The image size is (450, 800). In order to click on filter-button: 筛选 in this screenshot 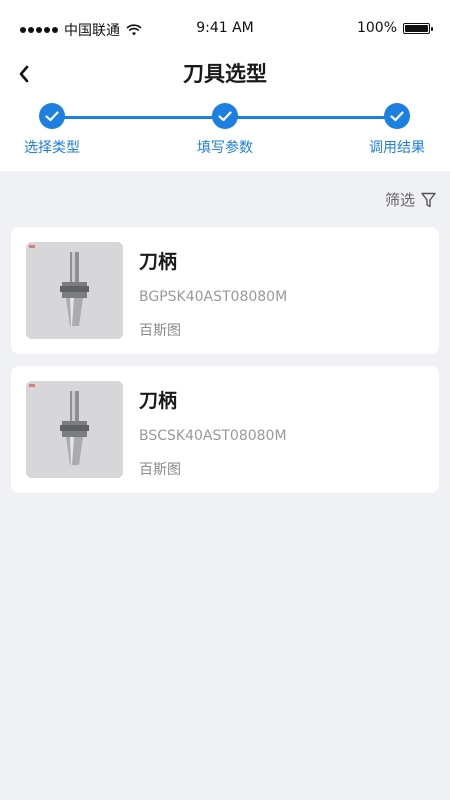, I will do `click(410, 199)`.